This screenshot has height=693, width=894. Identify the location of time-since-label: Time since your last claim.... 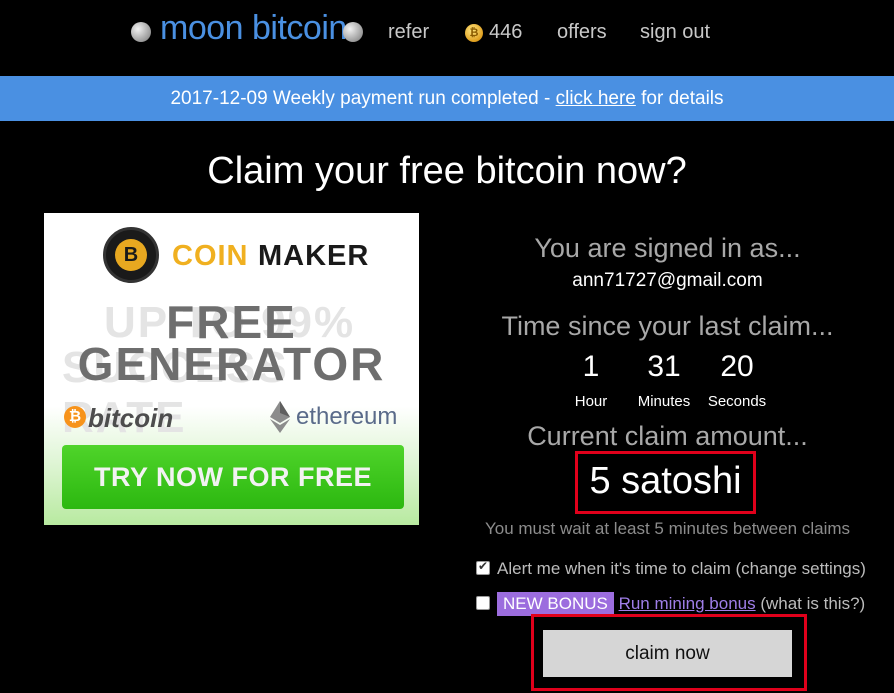
(667, 326).